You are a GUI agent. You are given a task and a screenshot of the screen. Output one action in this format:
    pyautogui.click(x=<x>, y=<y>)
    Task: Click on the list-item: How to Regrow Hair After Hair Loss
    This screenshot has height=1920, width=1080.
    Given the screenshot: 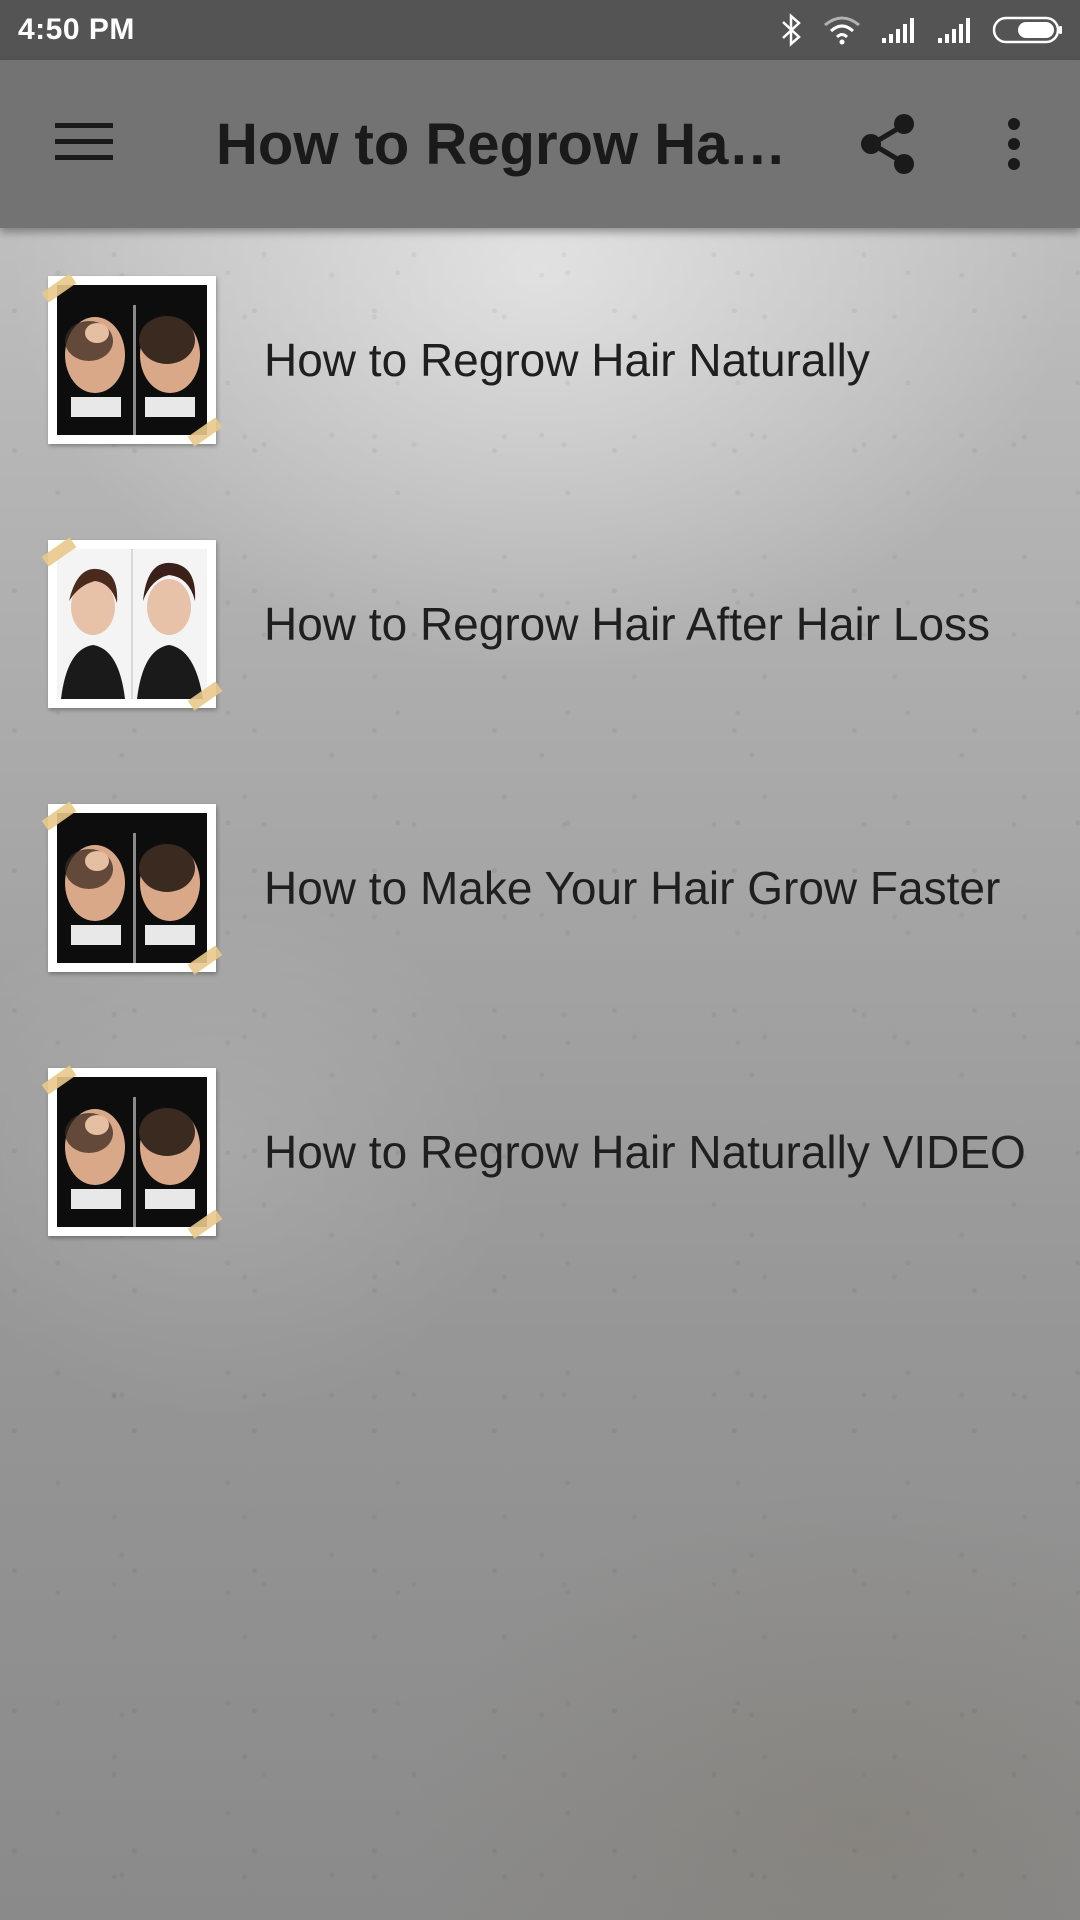 What is the action you would take?
    pyautogui.click(x=540, y=624)
    